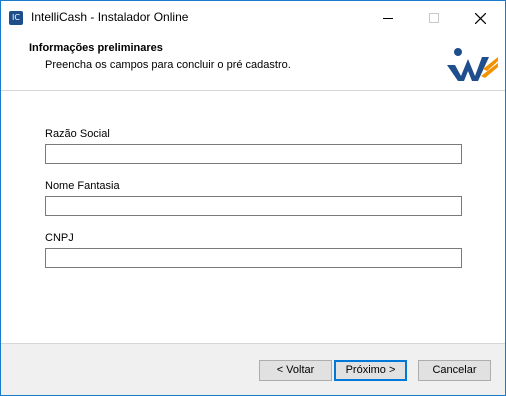  I want to click on close-button, so click(480, 18).